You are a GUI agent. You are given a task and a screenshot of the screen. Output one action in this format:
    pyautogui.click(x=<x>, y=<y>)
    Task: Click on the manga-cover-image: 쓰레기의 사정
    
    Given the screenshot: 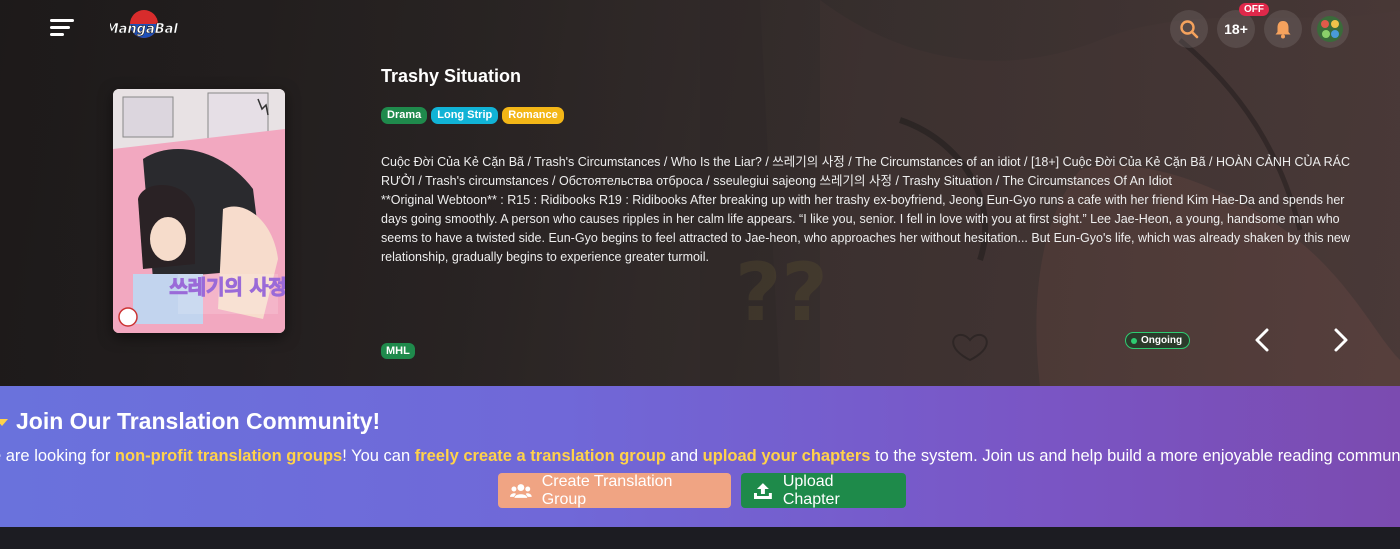 What is the action you would take?
    pyautogui.click(x=199, y=211)
    